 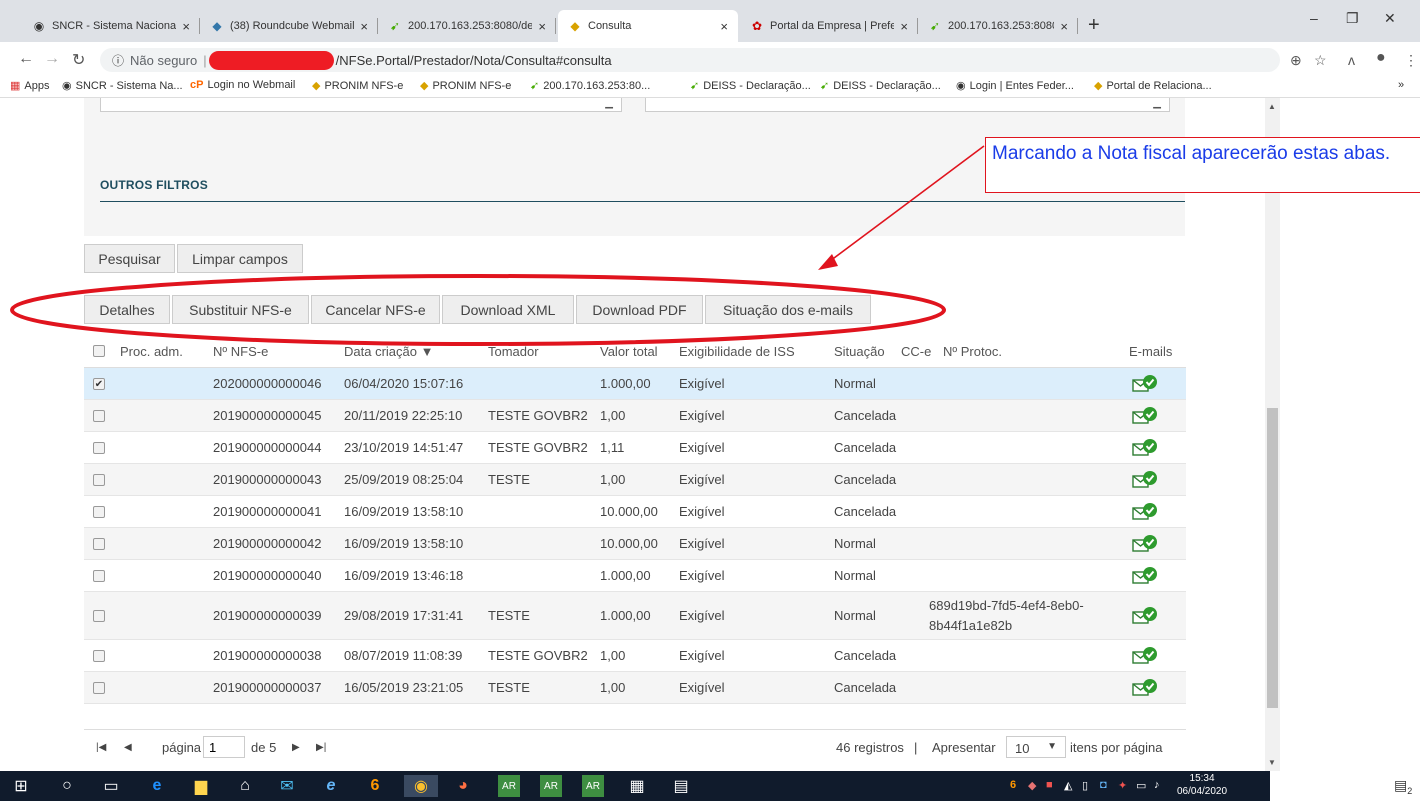 I want to click on page-scrollbar: ▲ ▼, so click(x=1272, y=434).